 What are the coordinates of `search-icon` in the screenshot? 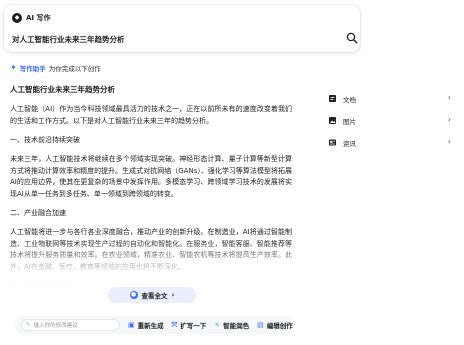 It's located at (352, 38).